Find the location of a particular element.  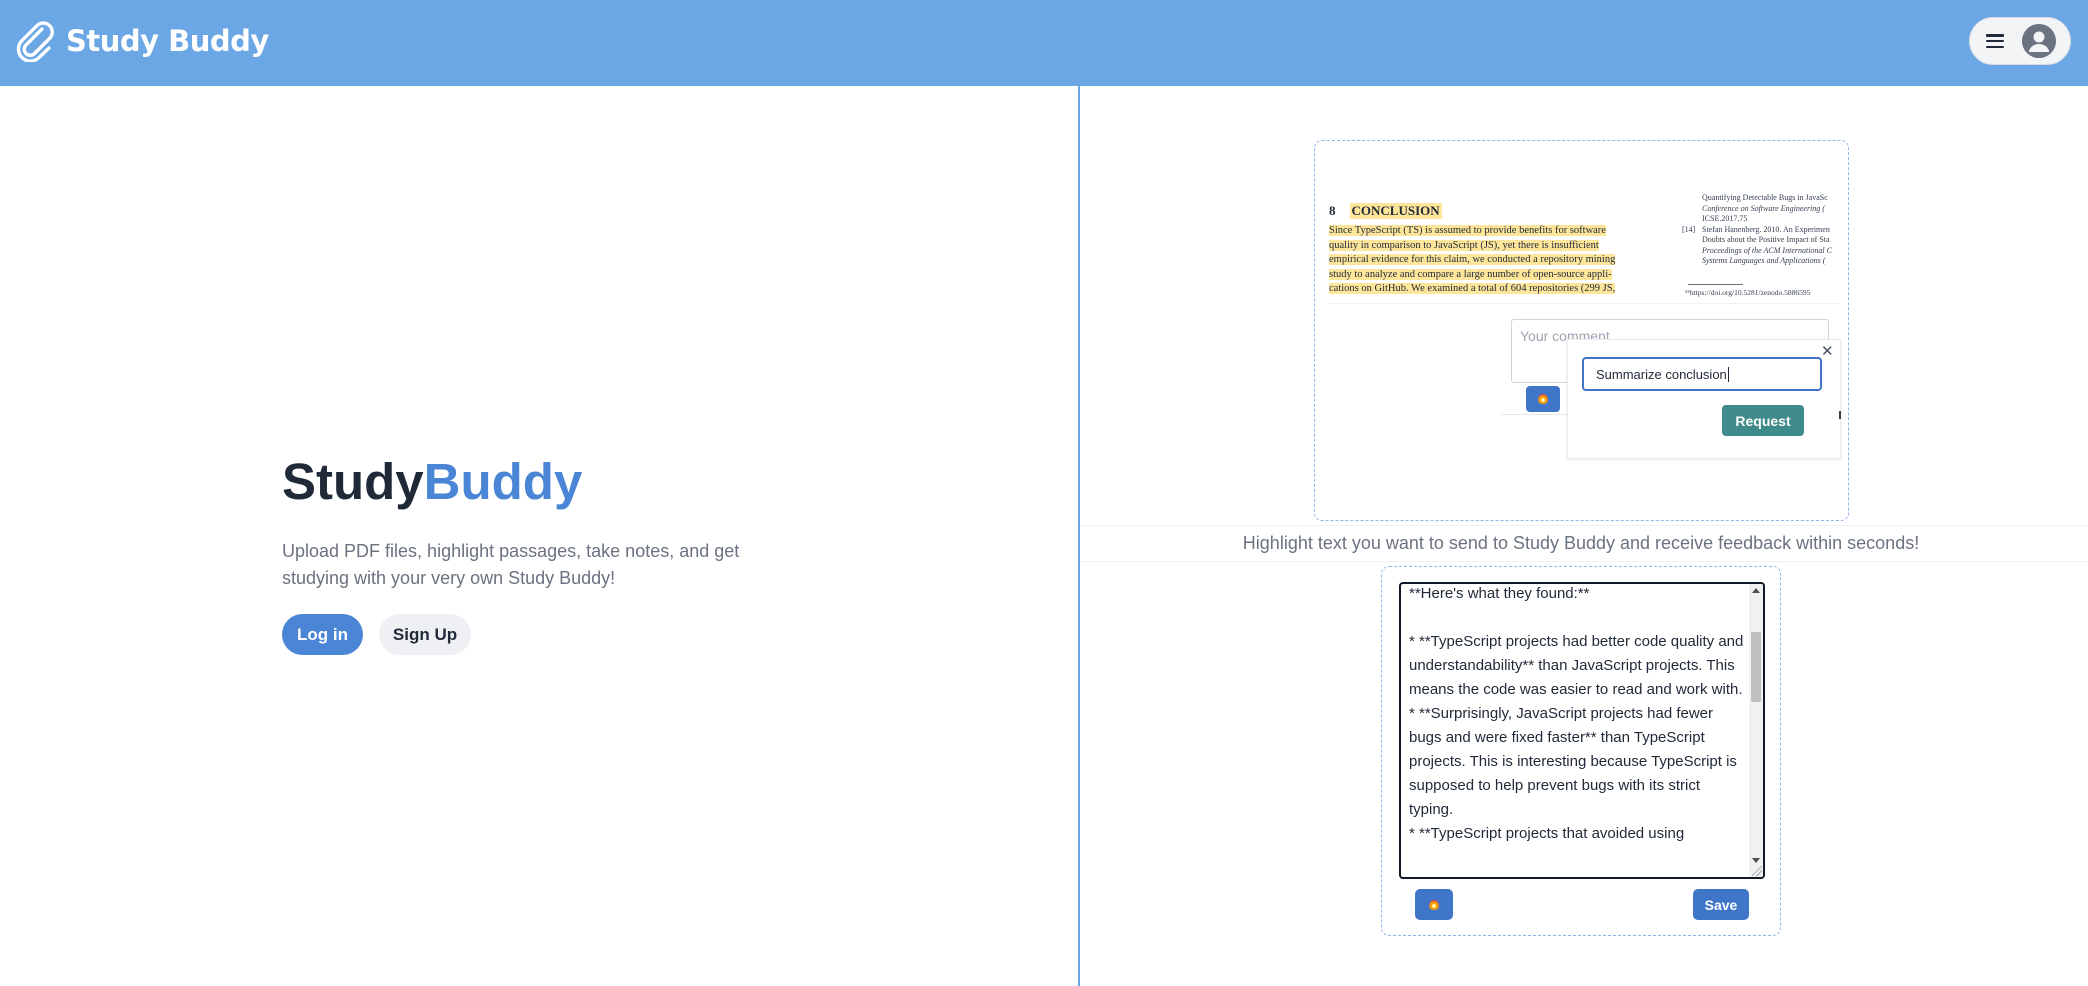

signup-button: Sign Up is located at coordinates (425, 634).